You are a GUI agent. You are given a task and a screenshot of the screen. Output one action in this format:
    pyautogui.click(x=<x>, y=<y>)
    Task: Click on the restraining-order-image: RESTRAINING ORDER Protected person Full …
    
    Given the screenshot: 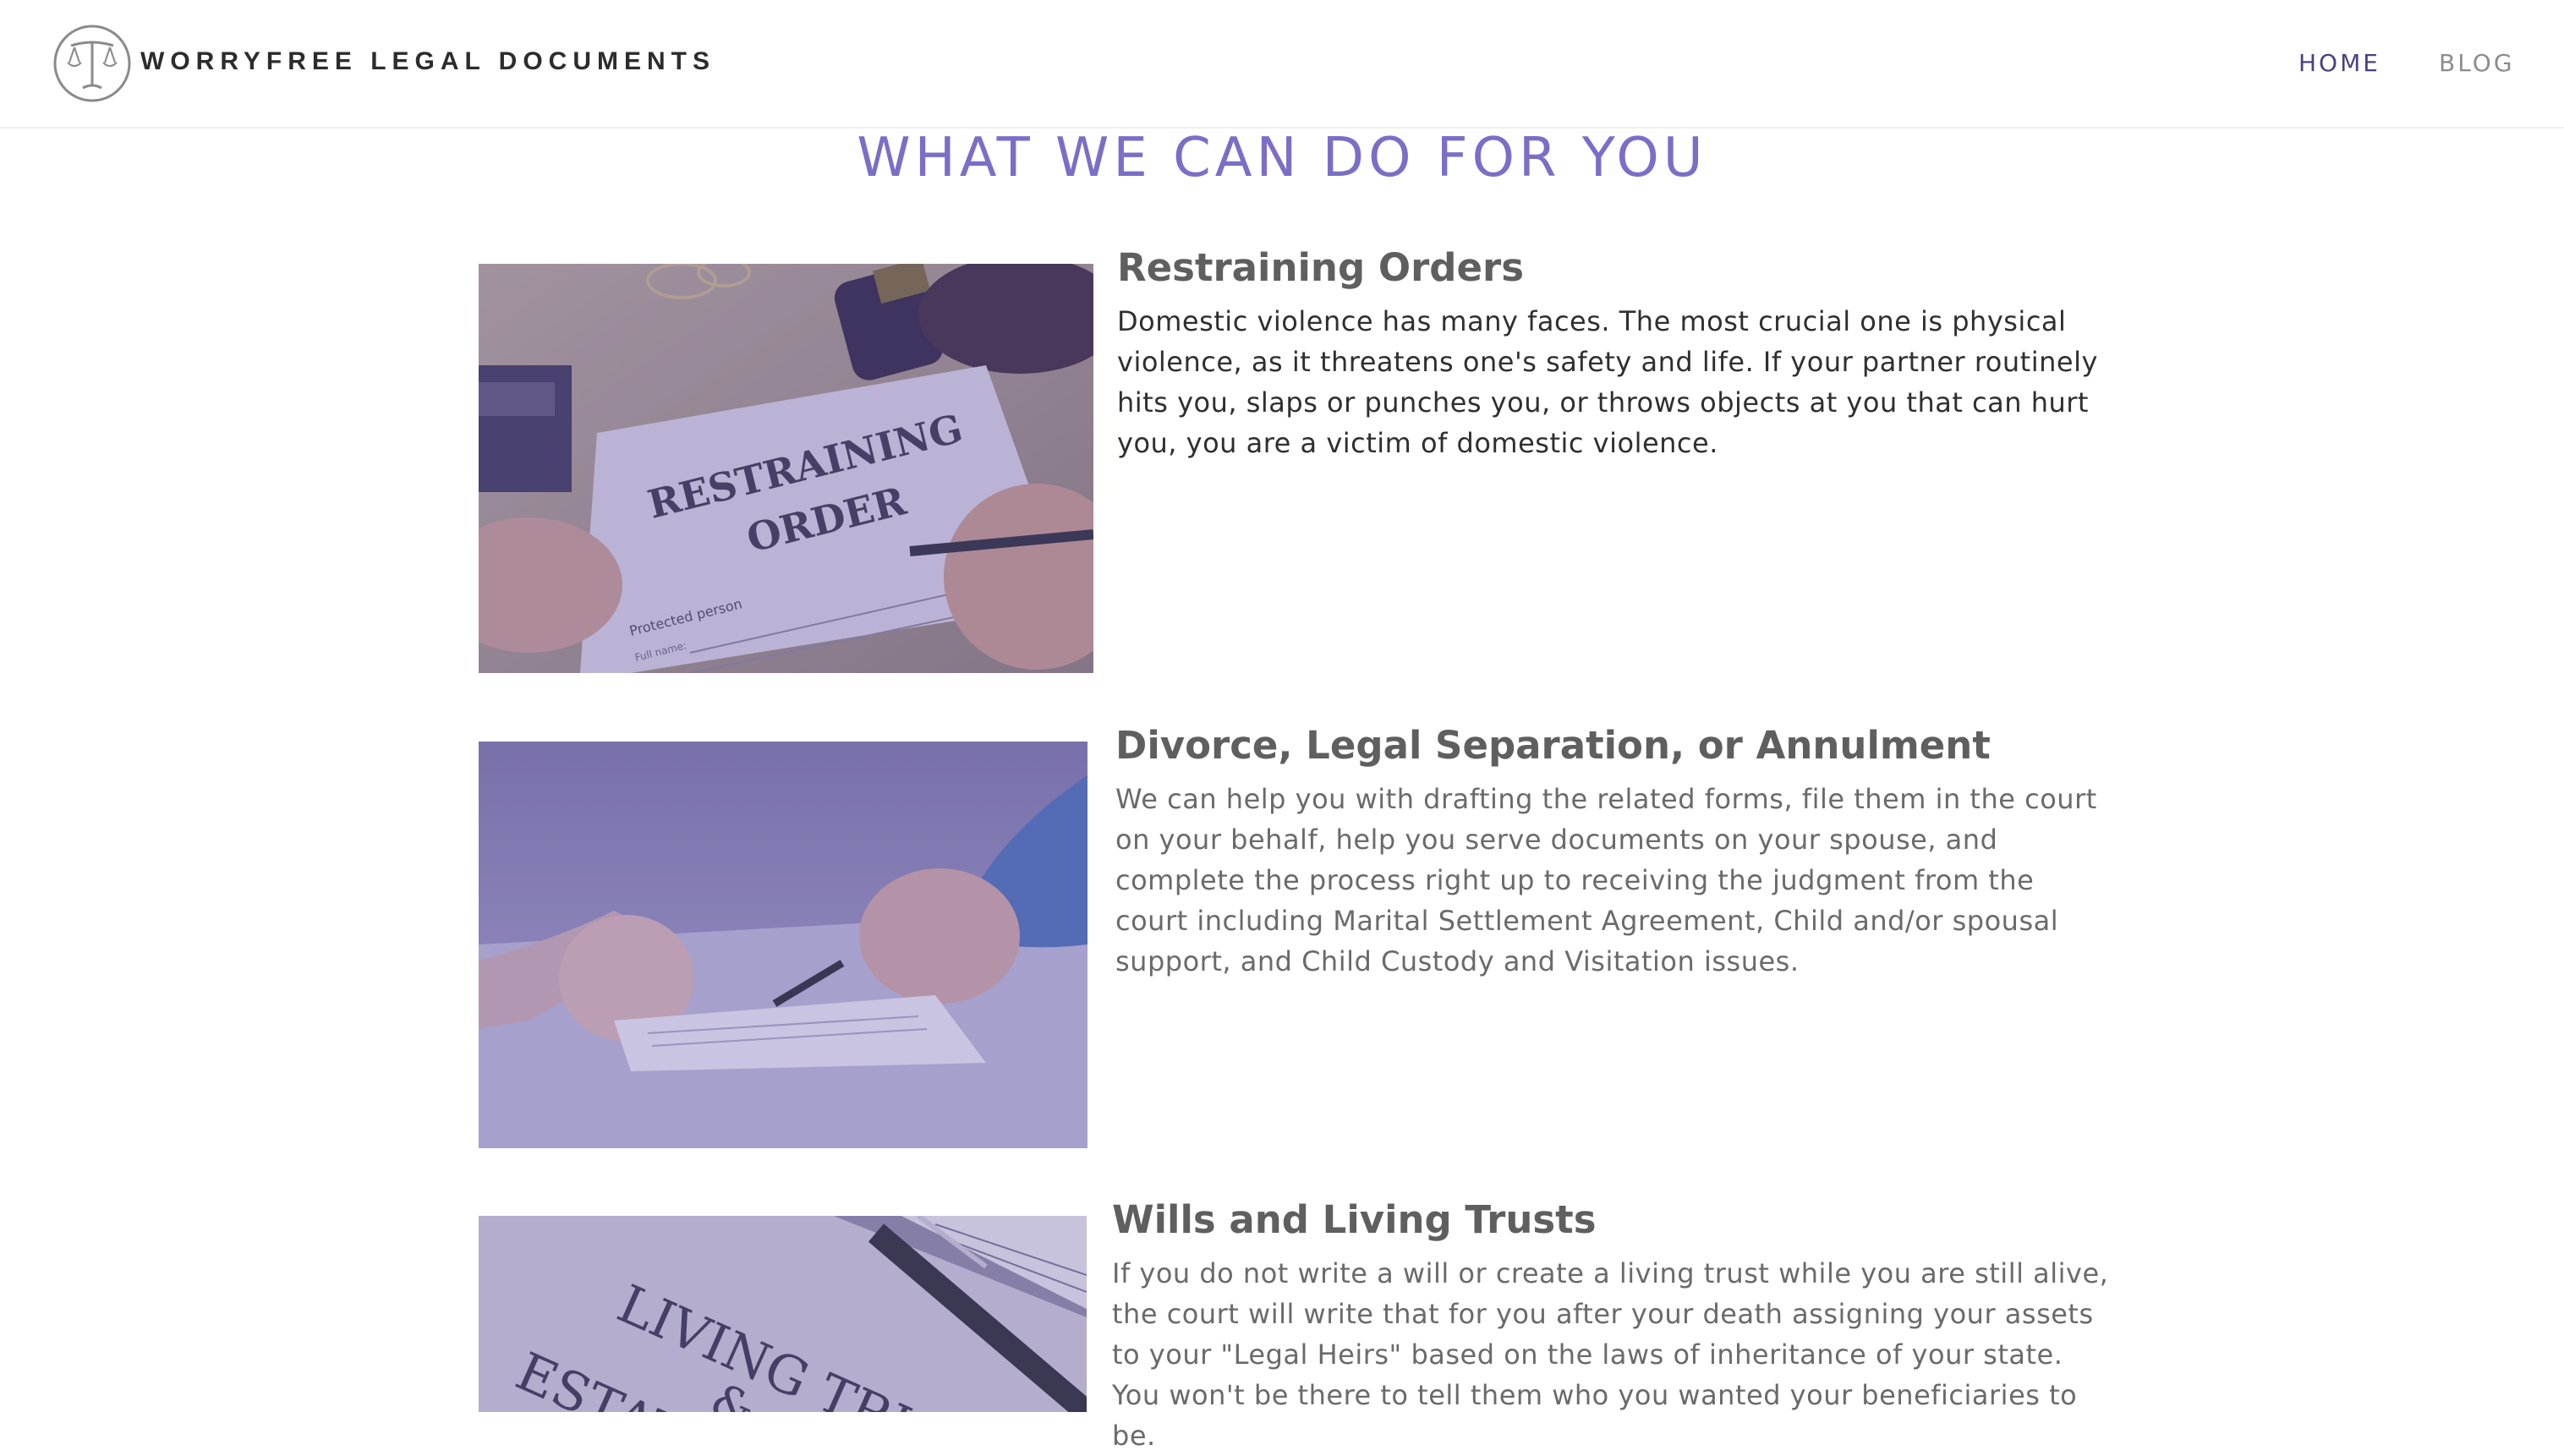 What is the action you would take?
    pyautogui.click(x=786, y=469)
    